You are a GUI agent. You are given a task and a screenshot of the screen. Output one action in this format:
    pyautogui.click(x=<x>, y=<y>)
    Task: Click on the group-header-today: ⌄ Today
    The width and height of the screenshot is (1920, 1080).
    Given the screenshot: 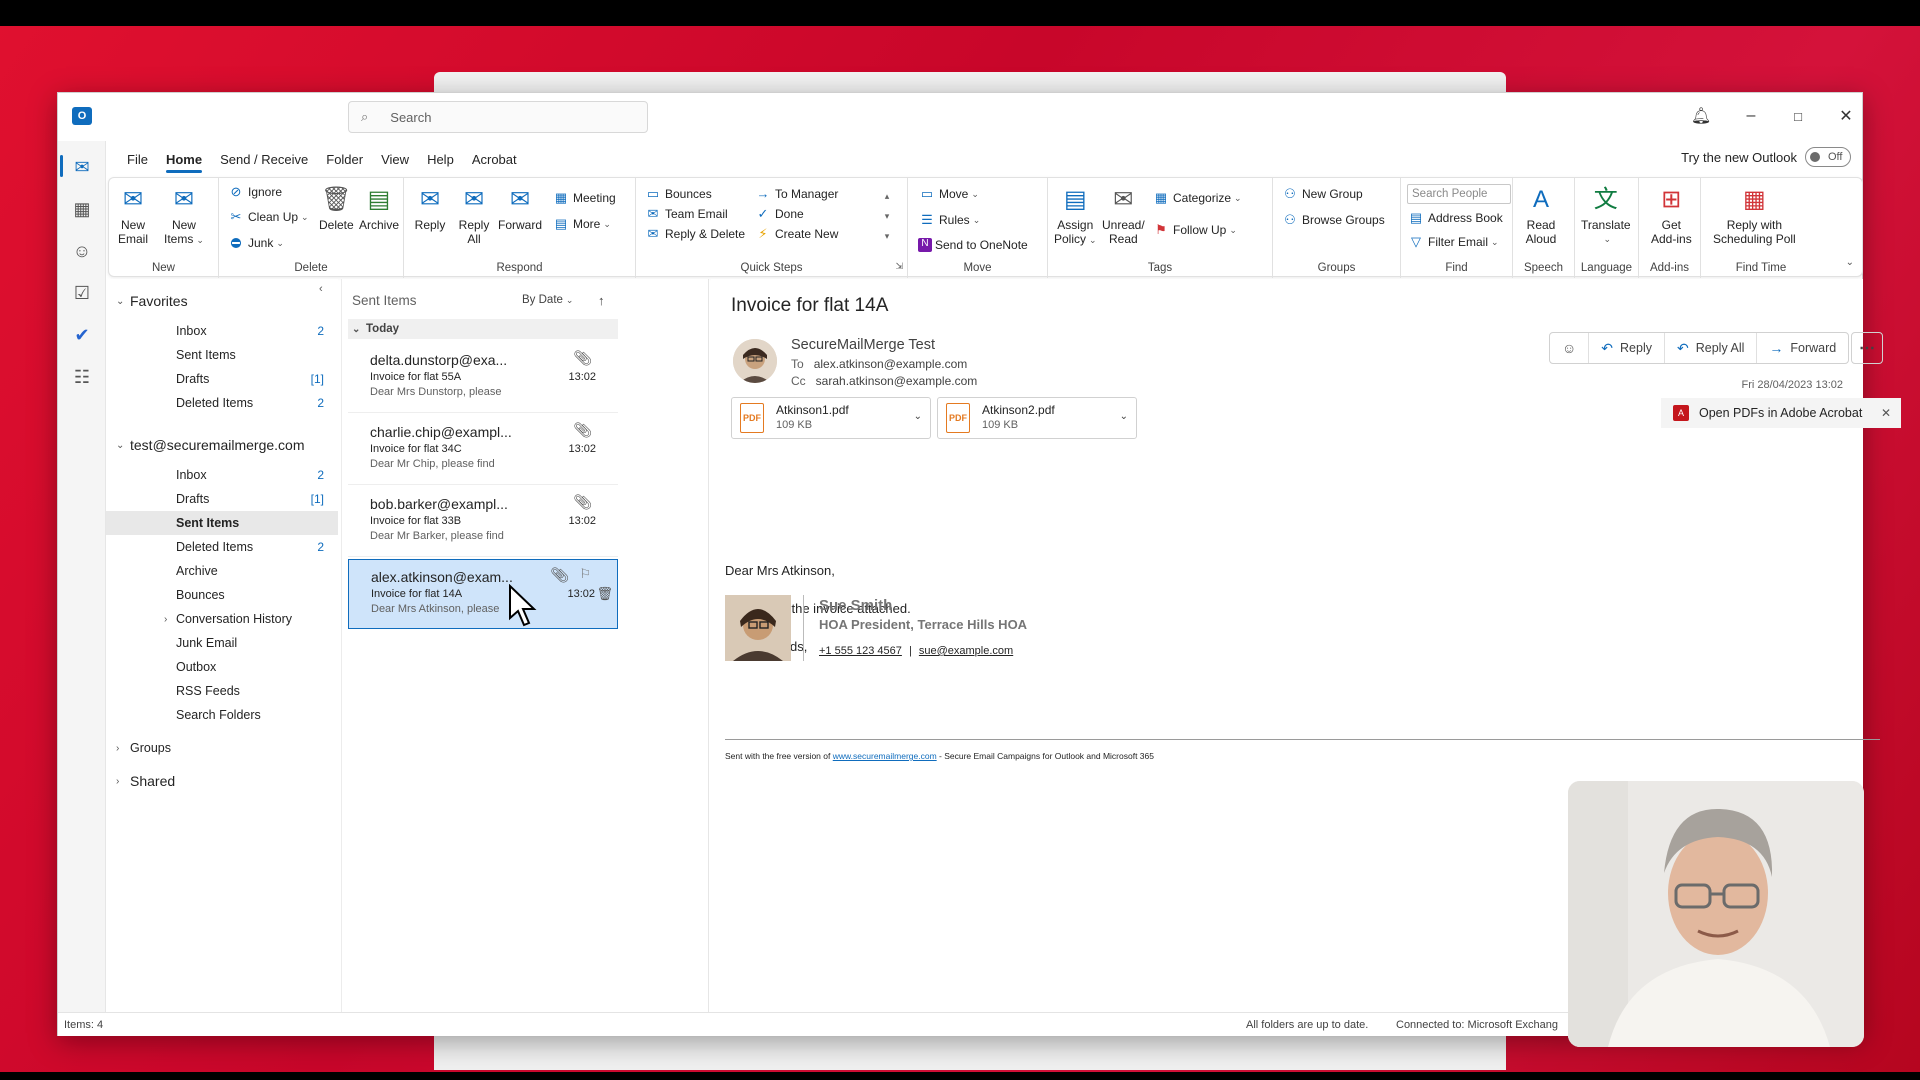 What is the action you would take?
    pyautogui.click(x=483, y=329)
    